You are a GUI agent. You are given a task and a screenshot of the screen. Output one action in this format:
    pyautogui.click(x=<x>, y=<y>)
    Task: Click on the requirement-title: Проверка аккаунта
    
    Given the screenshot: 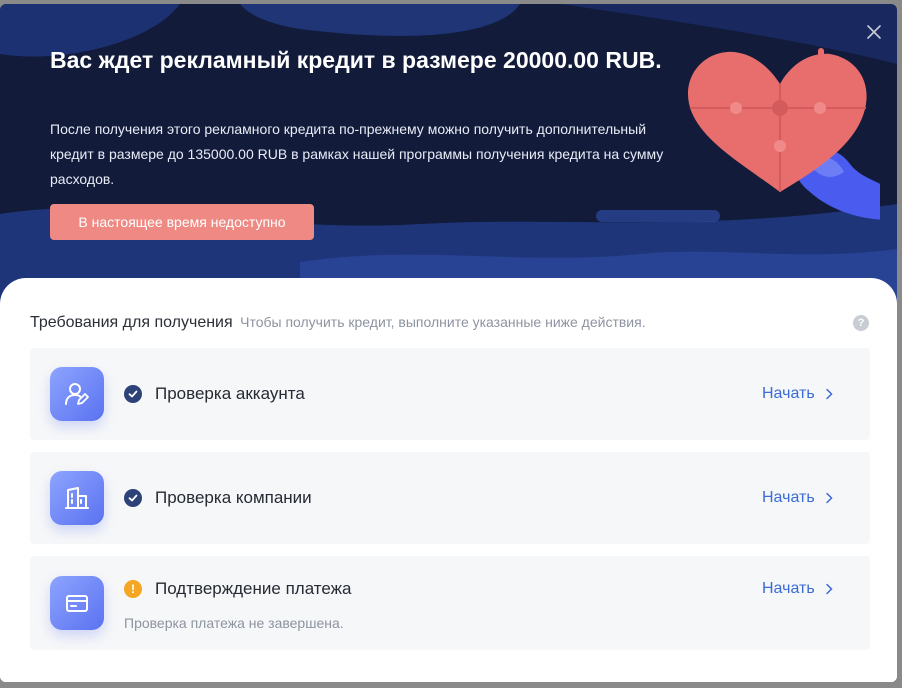 What is the action you would take?
    pyautogui.click(x=230, y=393)
    